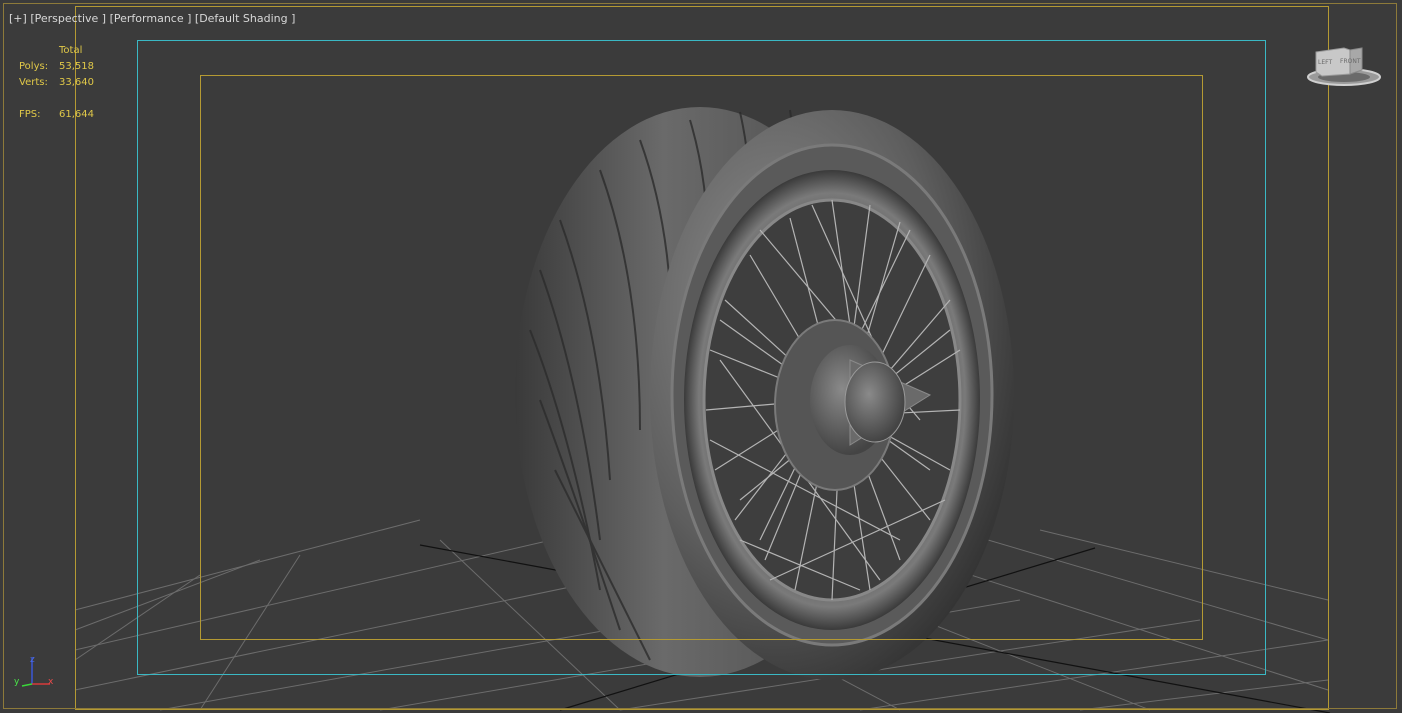 This screenshot has height=713, width=1402. What do you see at coordinates (30, 114) in the screenshot?
I see `fps-label: FPS:` at bounding box center [30, 114].